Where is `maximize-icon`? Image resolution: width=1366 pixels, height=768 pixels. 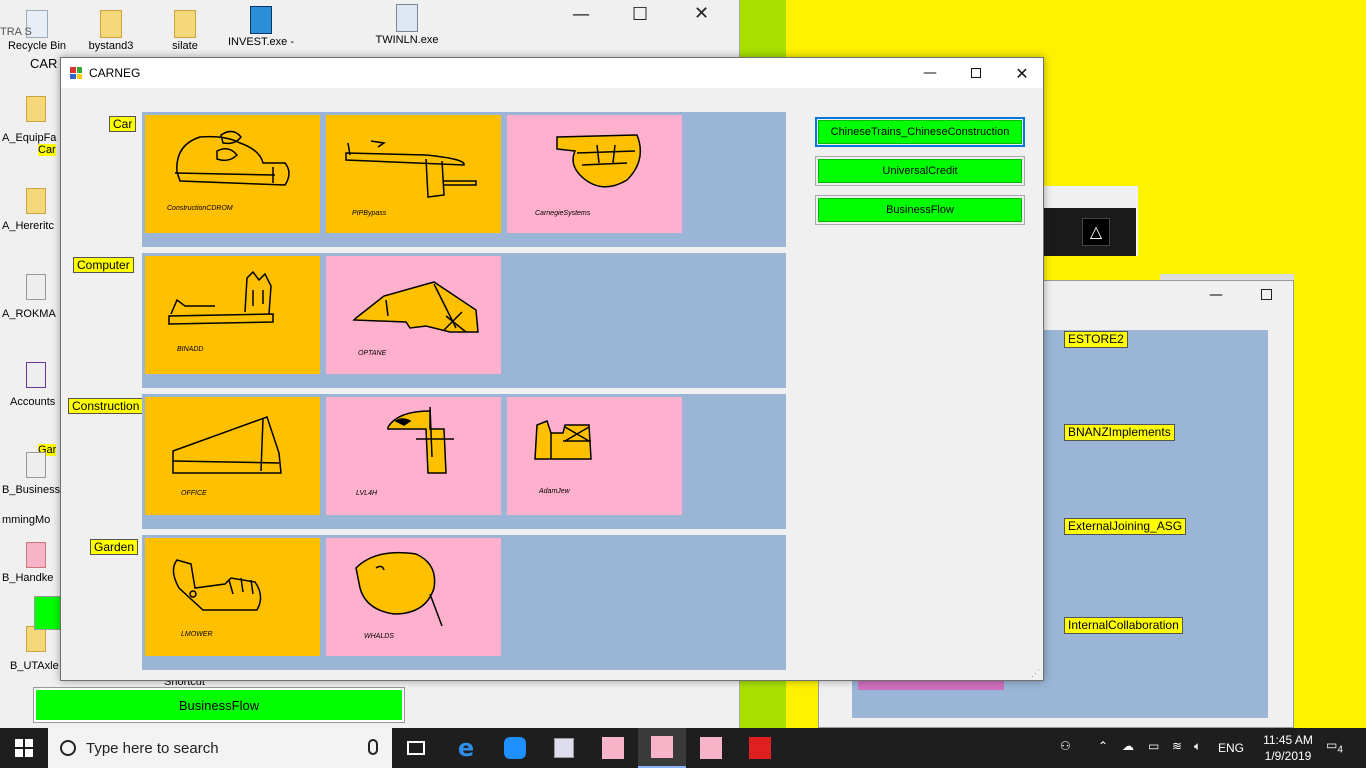
maximize-icon is located at coordinates (1266, 294).